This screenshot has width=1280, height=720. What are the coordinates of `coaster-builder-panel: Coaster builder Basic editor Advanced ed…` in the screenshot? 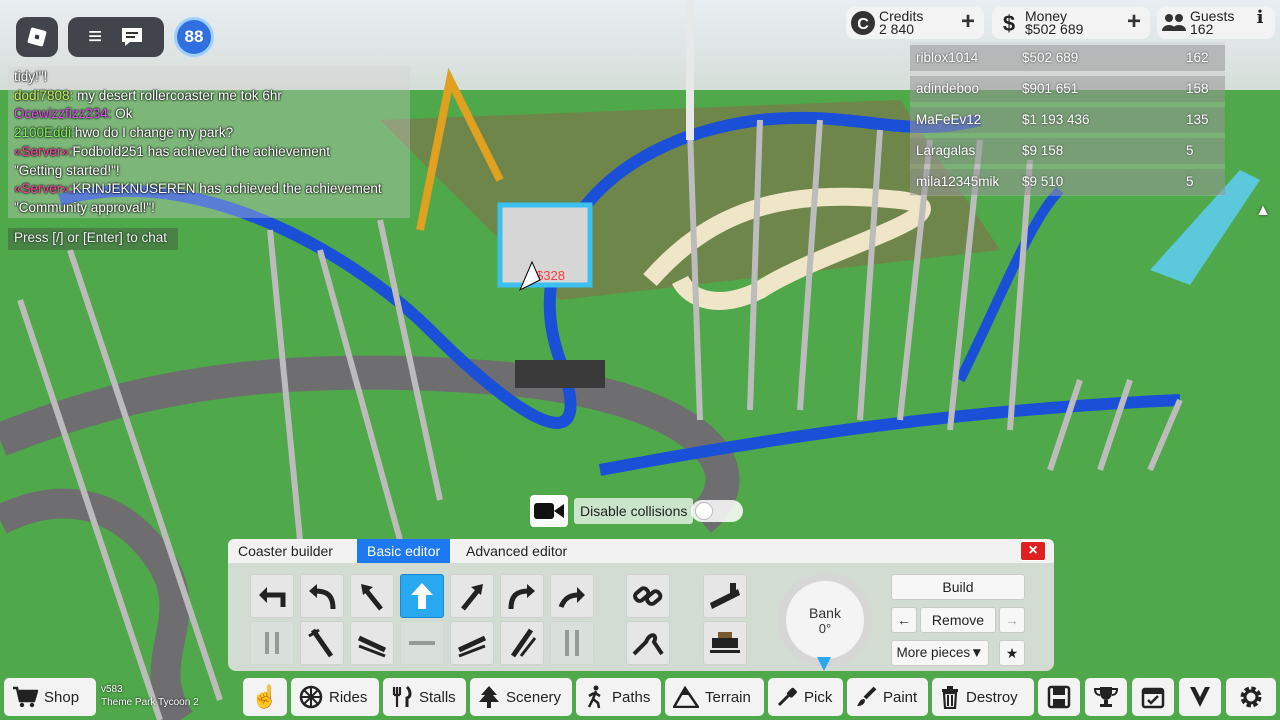 It's located at (641, 605).